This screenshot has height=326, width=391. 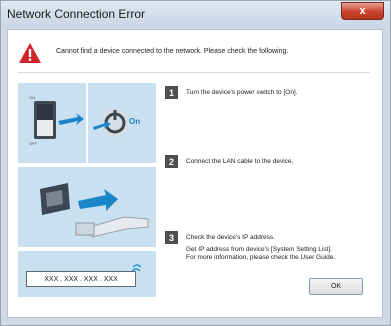 I want to click on step-3-text: Check the device's IP address., so click(x=230, y=237).